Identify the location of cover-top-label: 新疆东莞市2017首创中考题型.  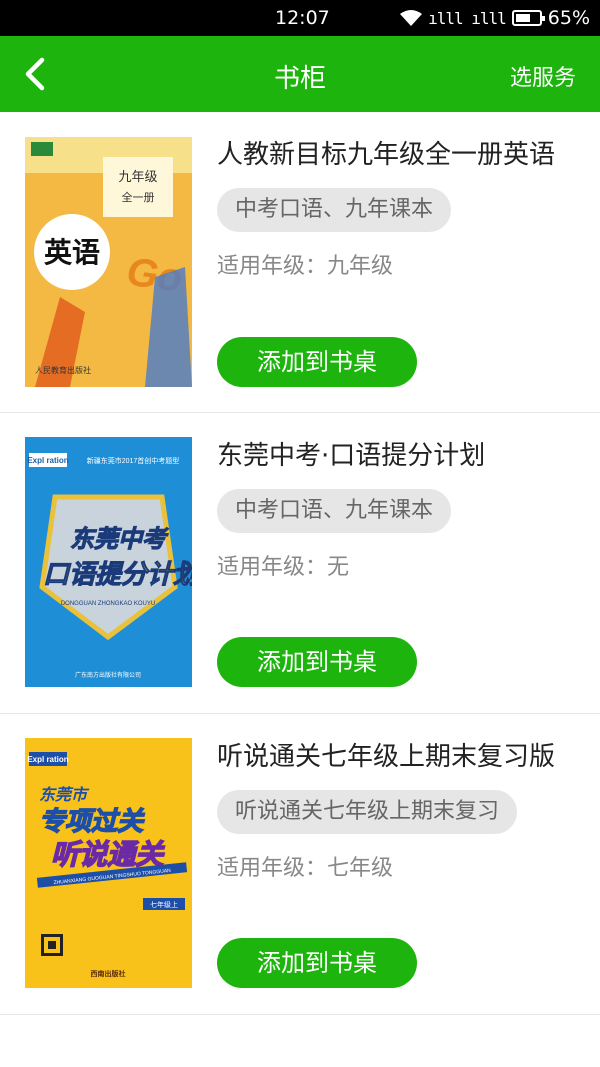
(133, 460).